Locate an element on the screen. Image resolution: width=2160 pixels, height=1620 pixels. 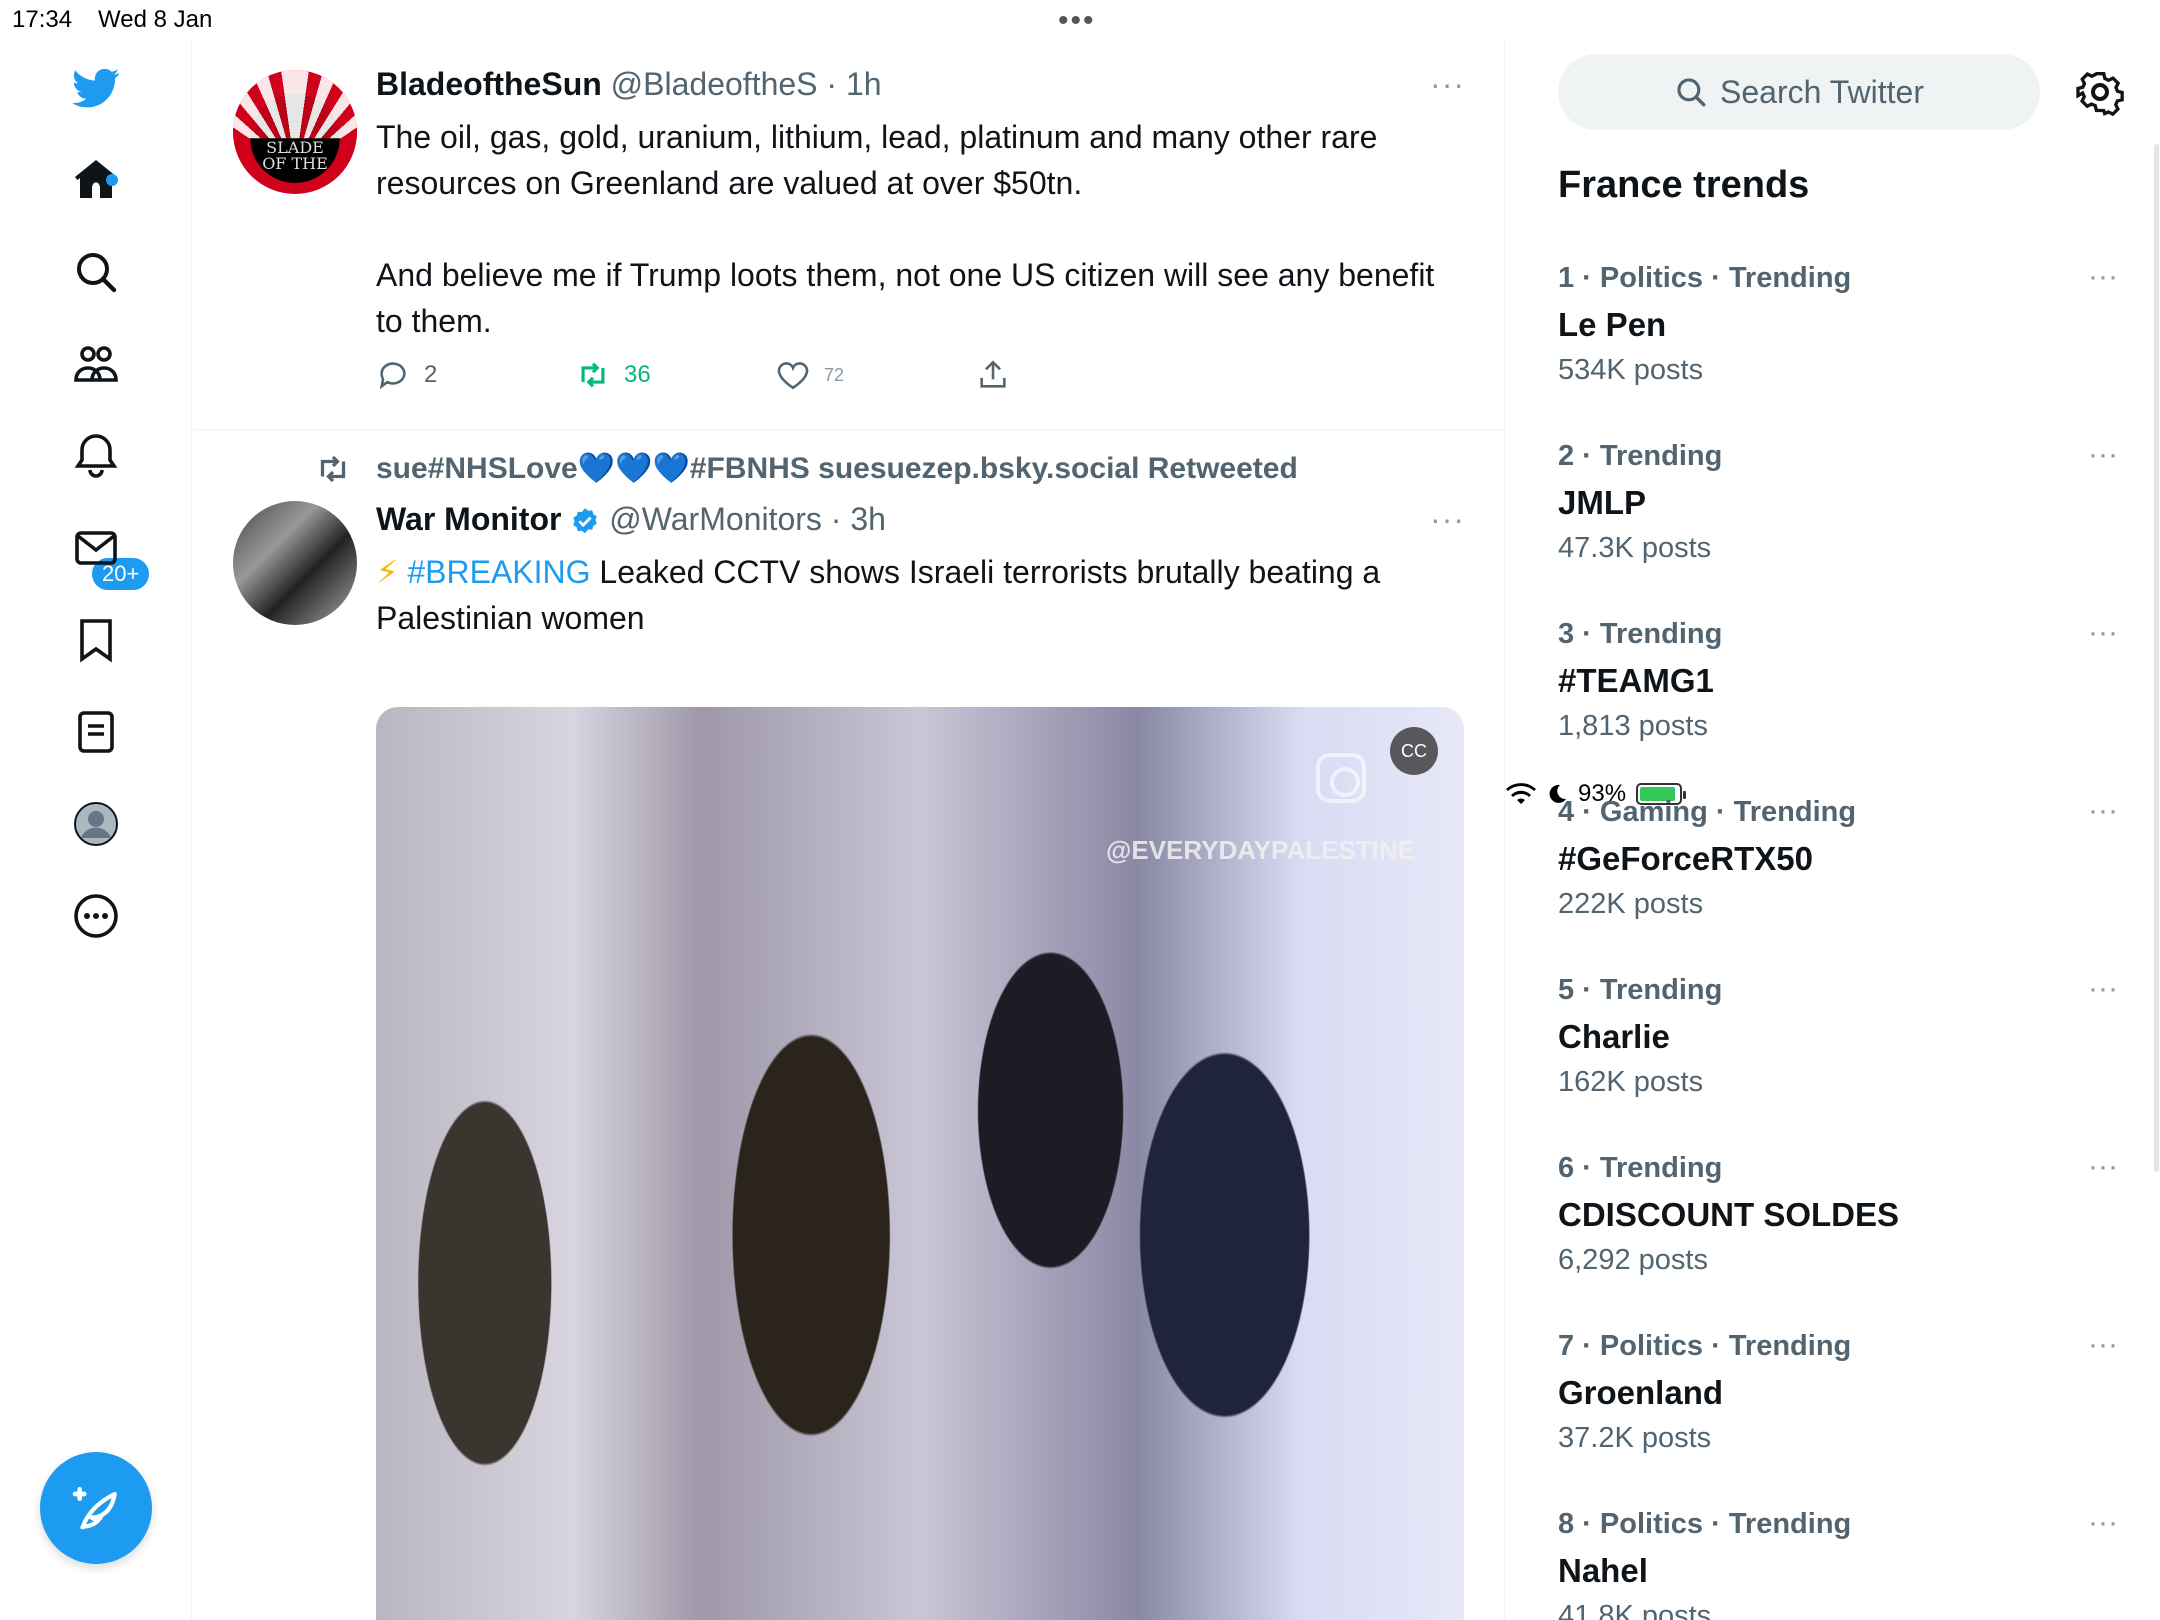
reply-icon is located at coordinates (392, 376).